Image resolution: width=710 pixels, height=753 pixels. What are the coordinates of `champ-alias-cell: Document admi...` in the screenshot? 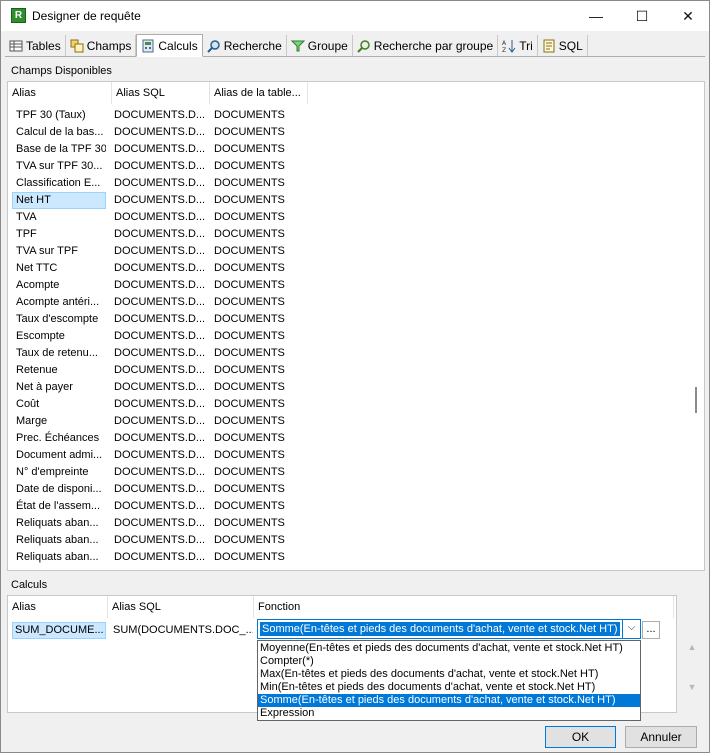 It's located at (59, 455).